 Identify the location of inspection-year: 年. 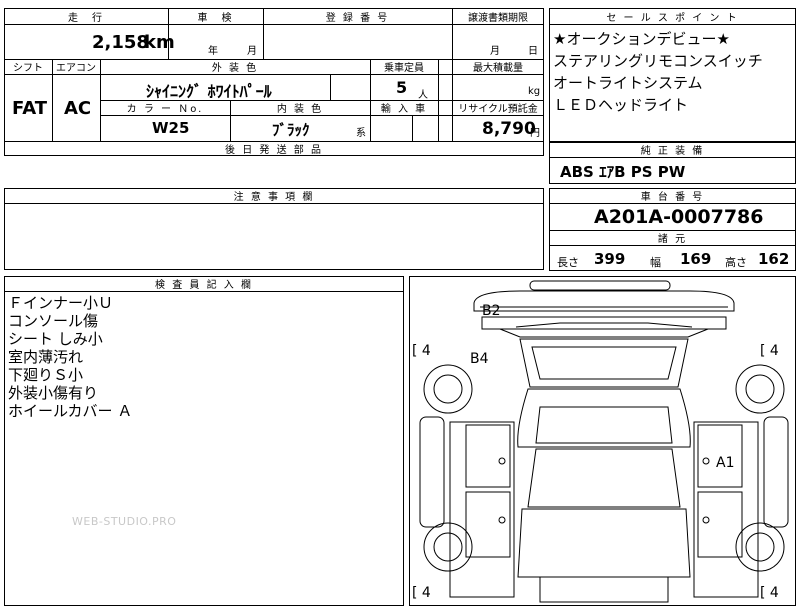
(213, 51).